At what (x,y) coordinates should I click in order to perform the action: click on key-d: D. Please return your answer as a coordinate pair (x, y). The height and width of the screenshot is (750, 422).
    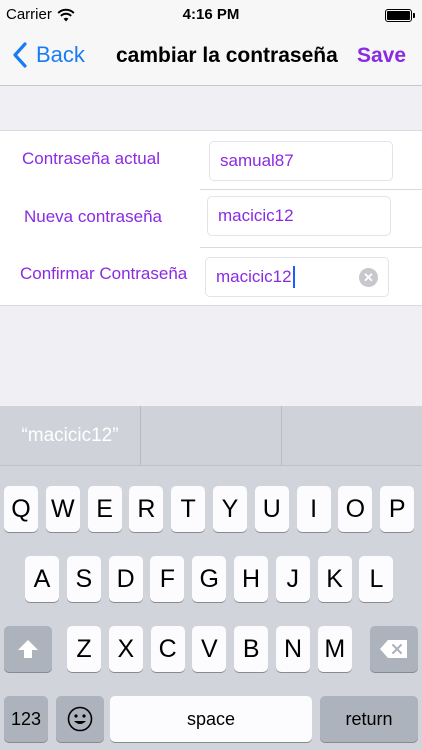
    Looking at the image, I should click on (125, 579).